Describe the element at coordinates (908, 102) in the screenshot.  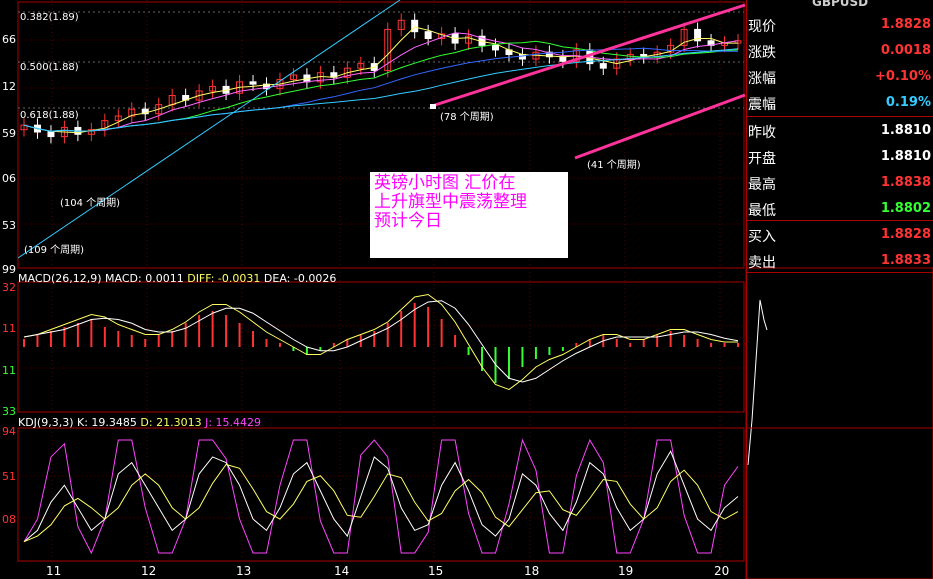
I see `quote-value: 0.19%` at that location.